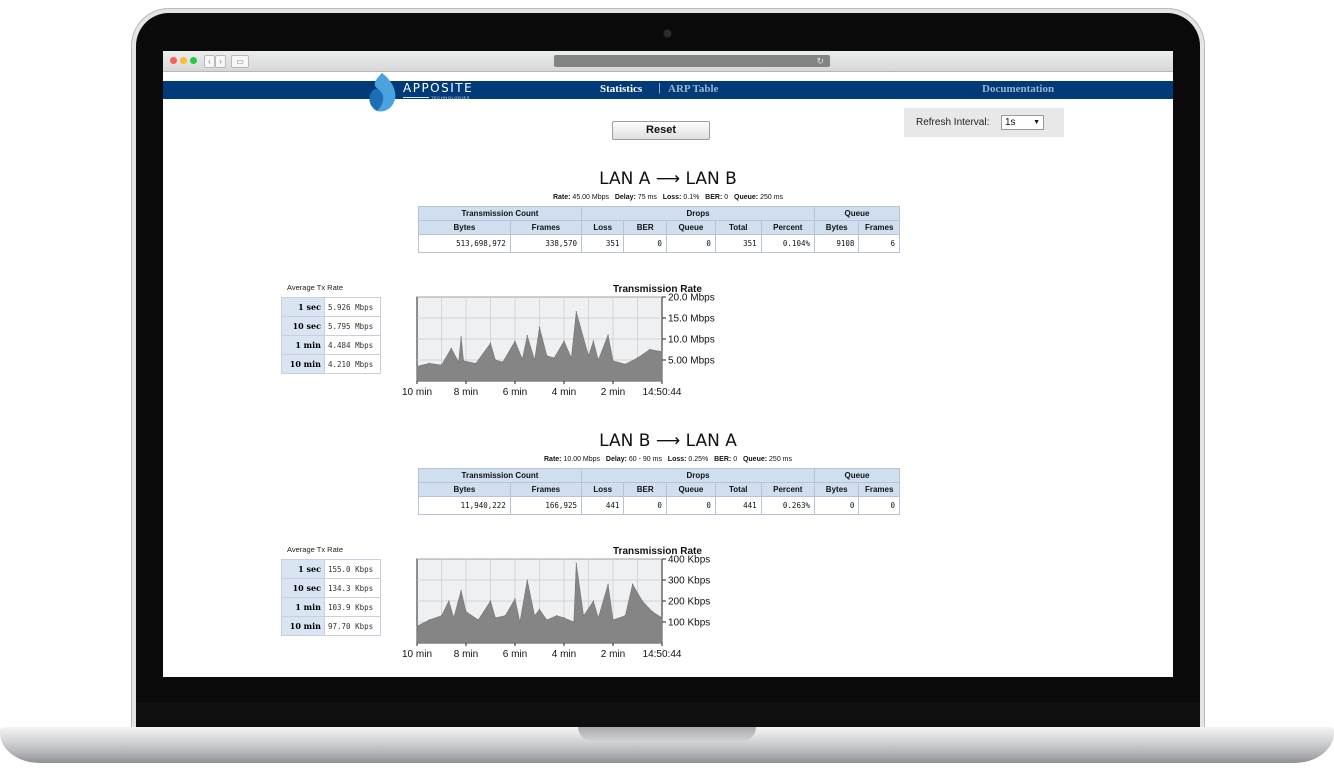 This screenshot has height=774, width=1334. I want to click on avg-row: 10 sec 134.3 Kbps, so click(331, 588).